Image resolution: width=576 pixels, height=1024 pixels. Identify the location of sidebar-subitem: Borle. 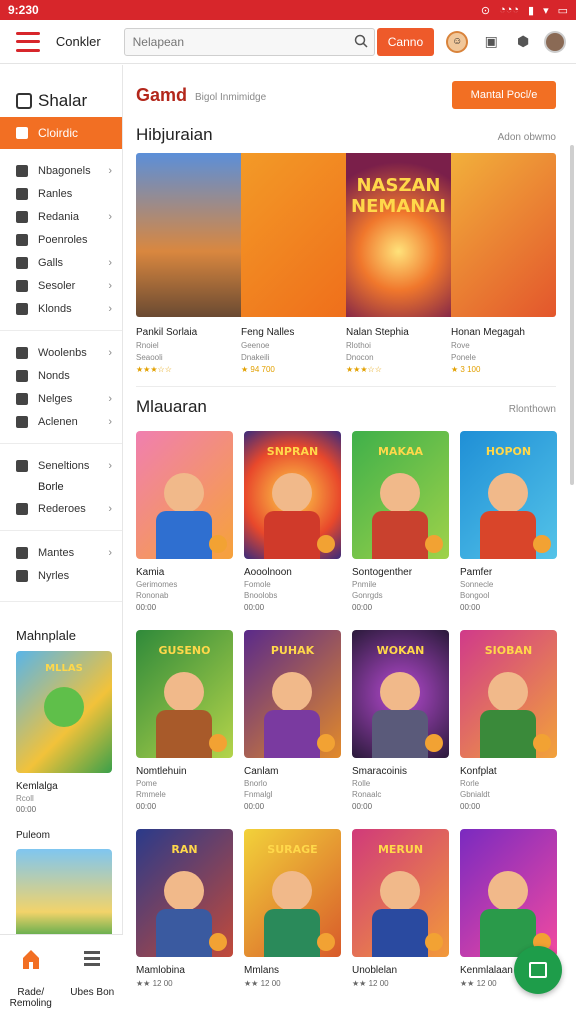
(61, 487).